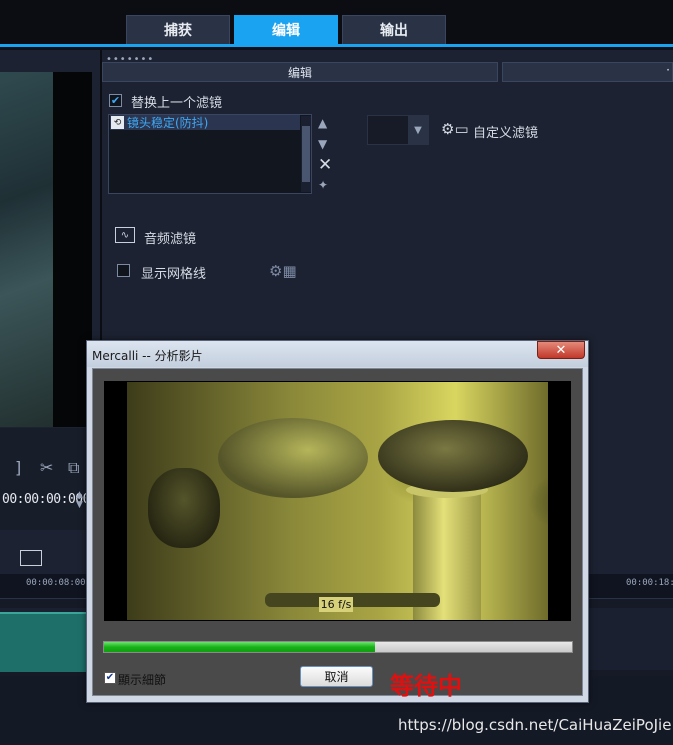  What do you see at coordinates (142, 679) in the screenshot?
I see `show-details-label: 顯示細節` at bounding box center [142, 679].